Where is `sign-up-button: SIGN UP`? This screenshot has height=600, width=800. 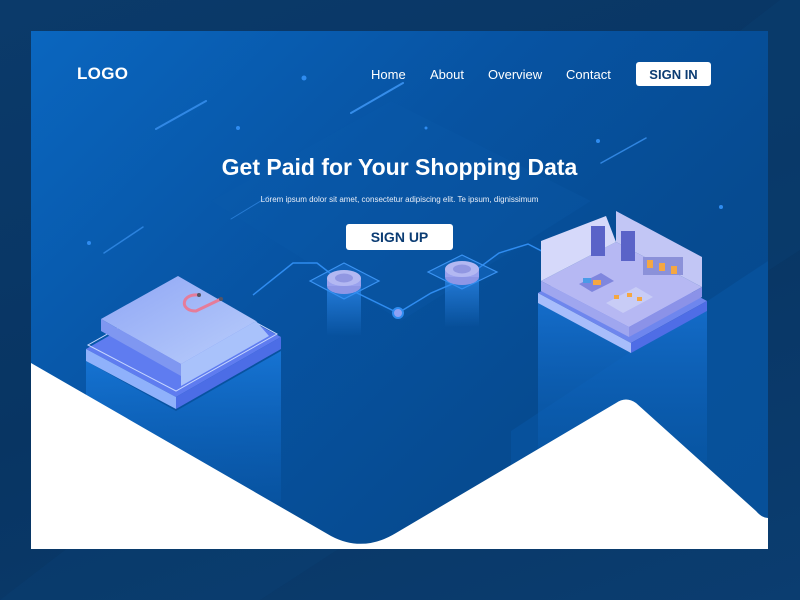
sign-up-button: SIGN UP is located at coordinates (399, 237).